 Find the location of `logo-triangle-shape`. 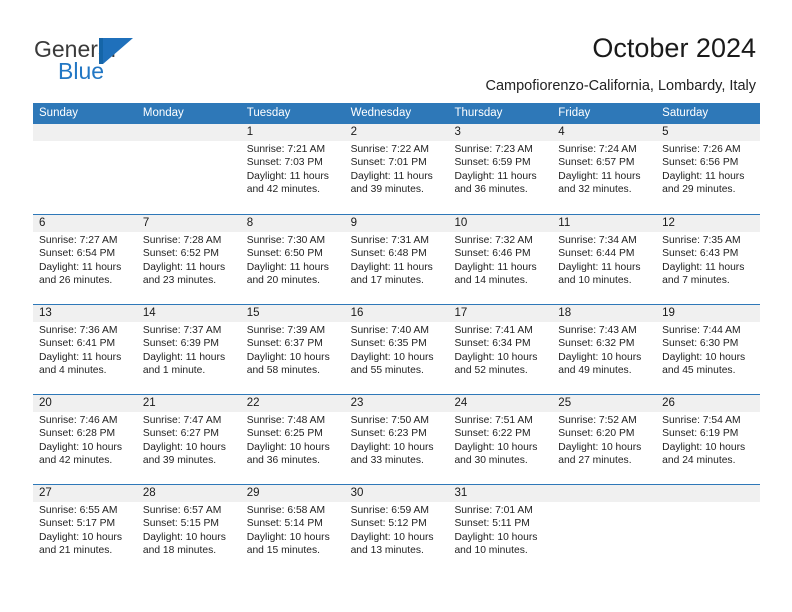

logo-triangle-shape is located at coordinates (118, 51).